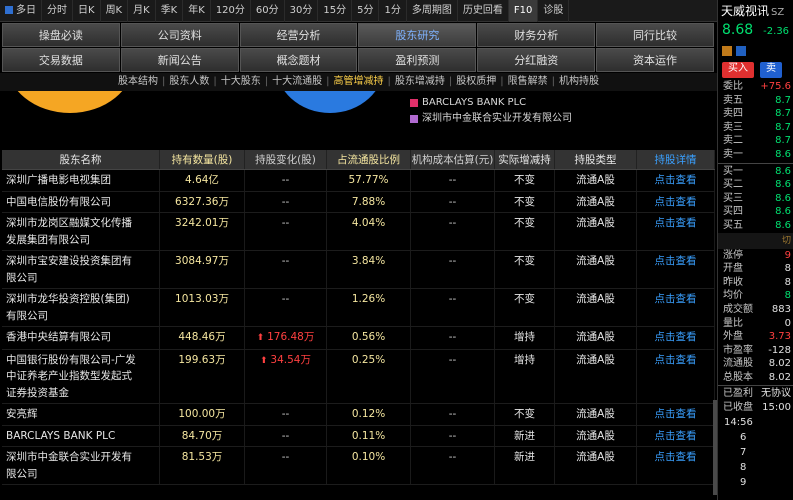 Image resolution: width=793 pixels, height=500 pixels. I want to click on switch-button: 切, so click(755, 240).